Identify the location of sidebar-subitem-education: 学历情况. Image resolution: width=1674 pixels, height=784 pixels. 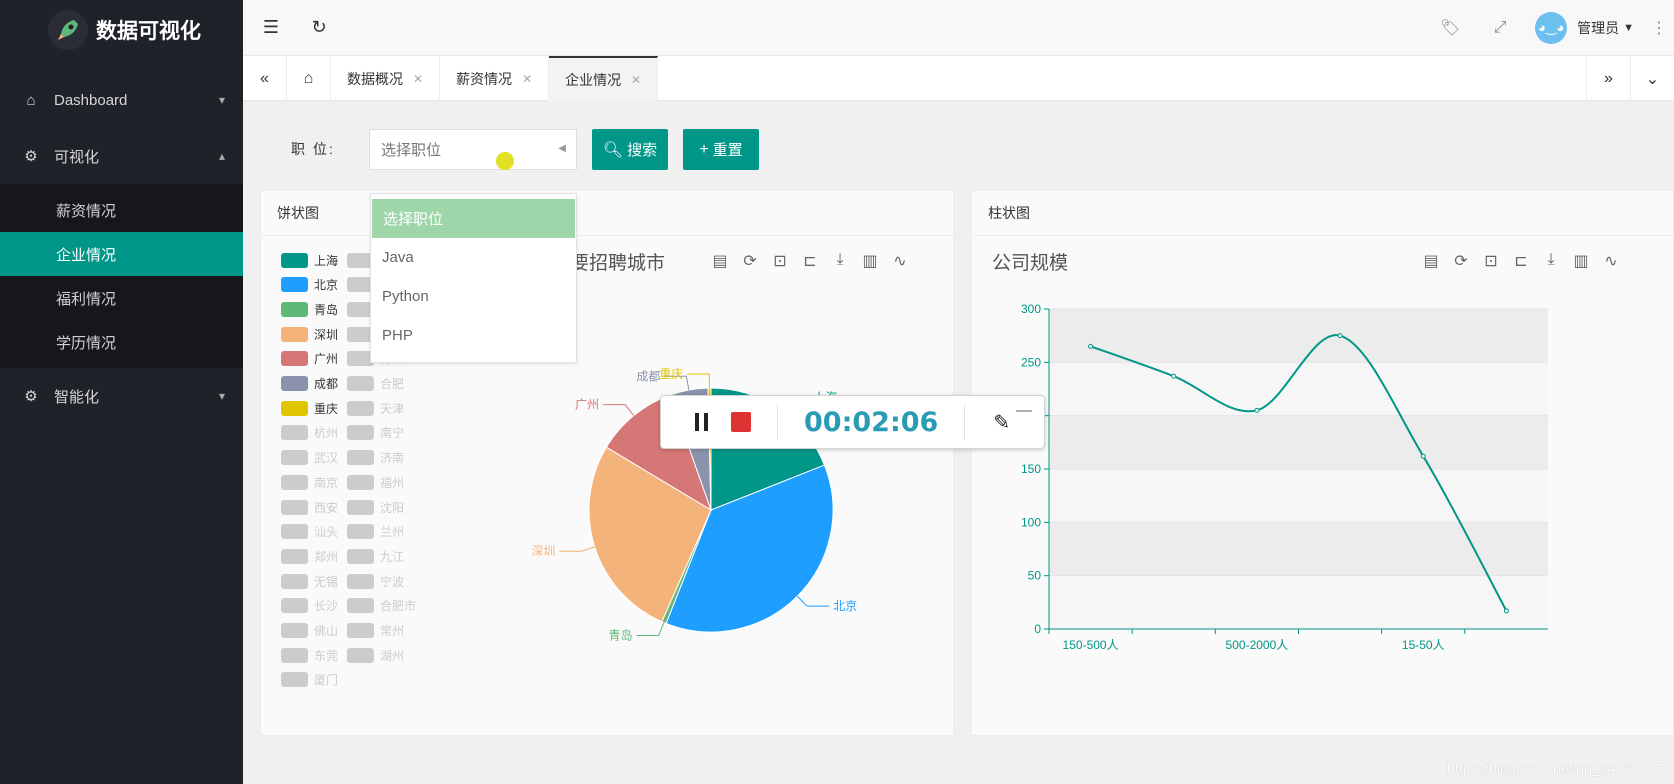
(121, 342).